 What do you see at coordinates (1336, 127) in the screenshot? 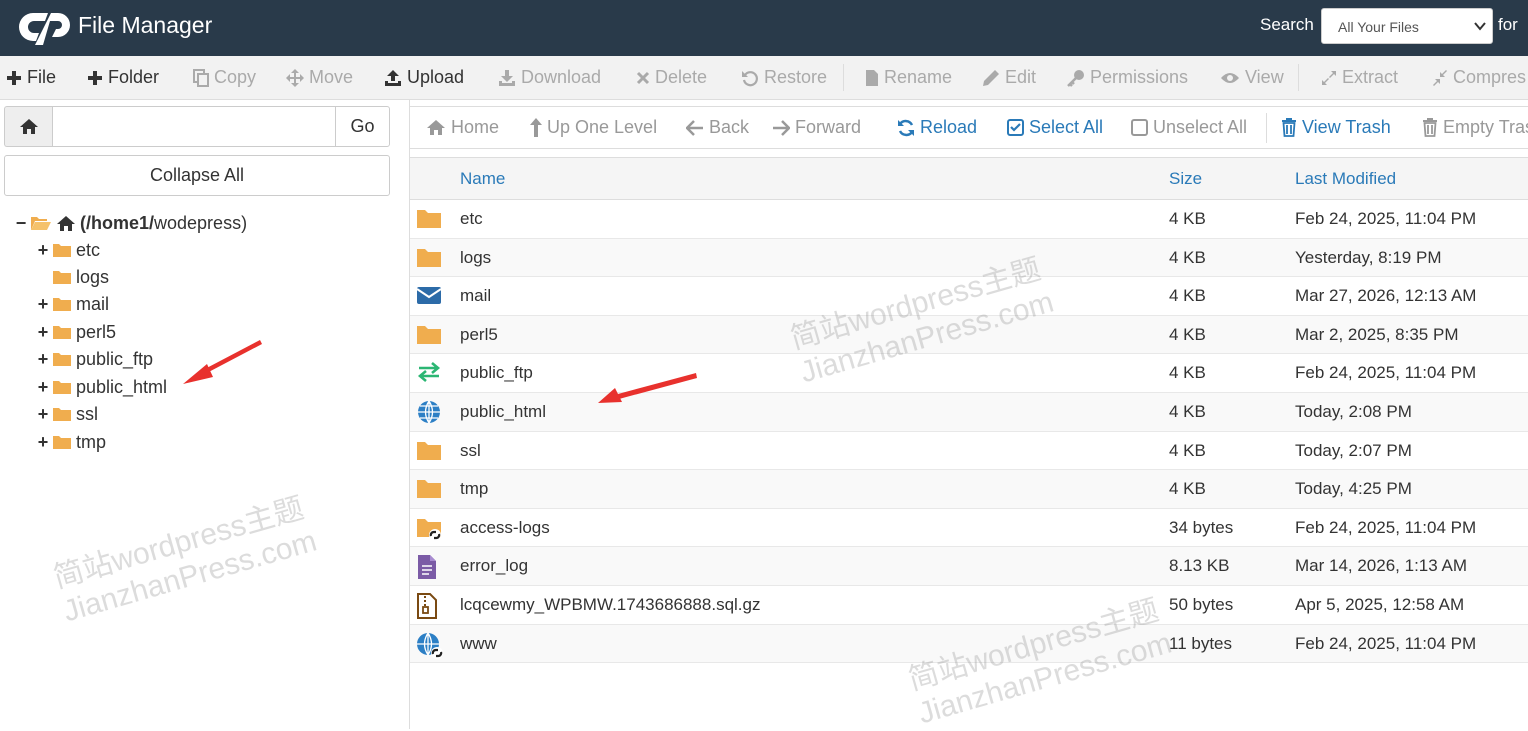
I see `view-trash-button: View Trash` at bounding box center [1336, 127].